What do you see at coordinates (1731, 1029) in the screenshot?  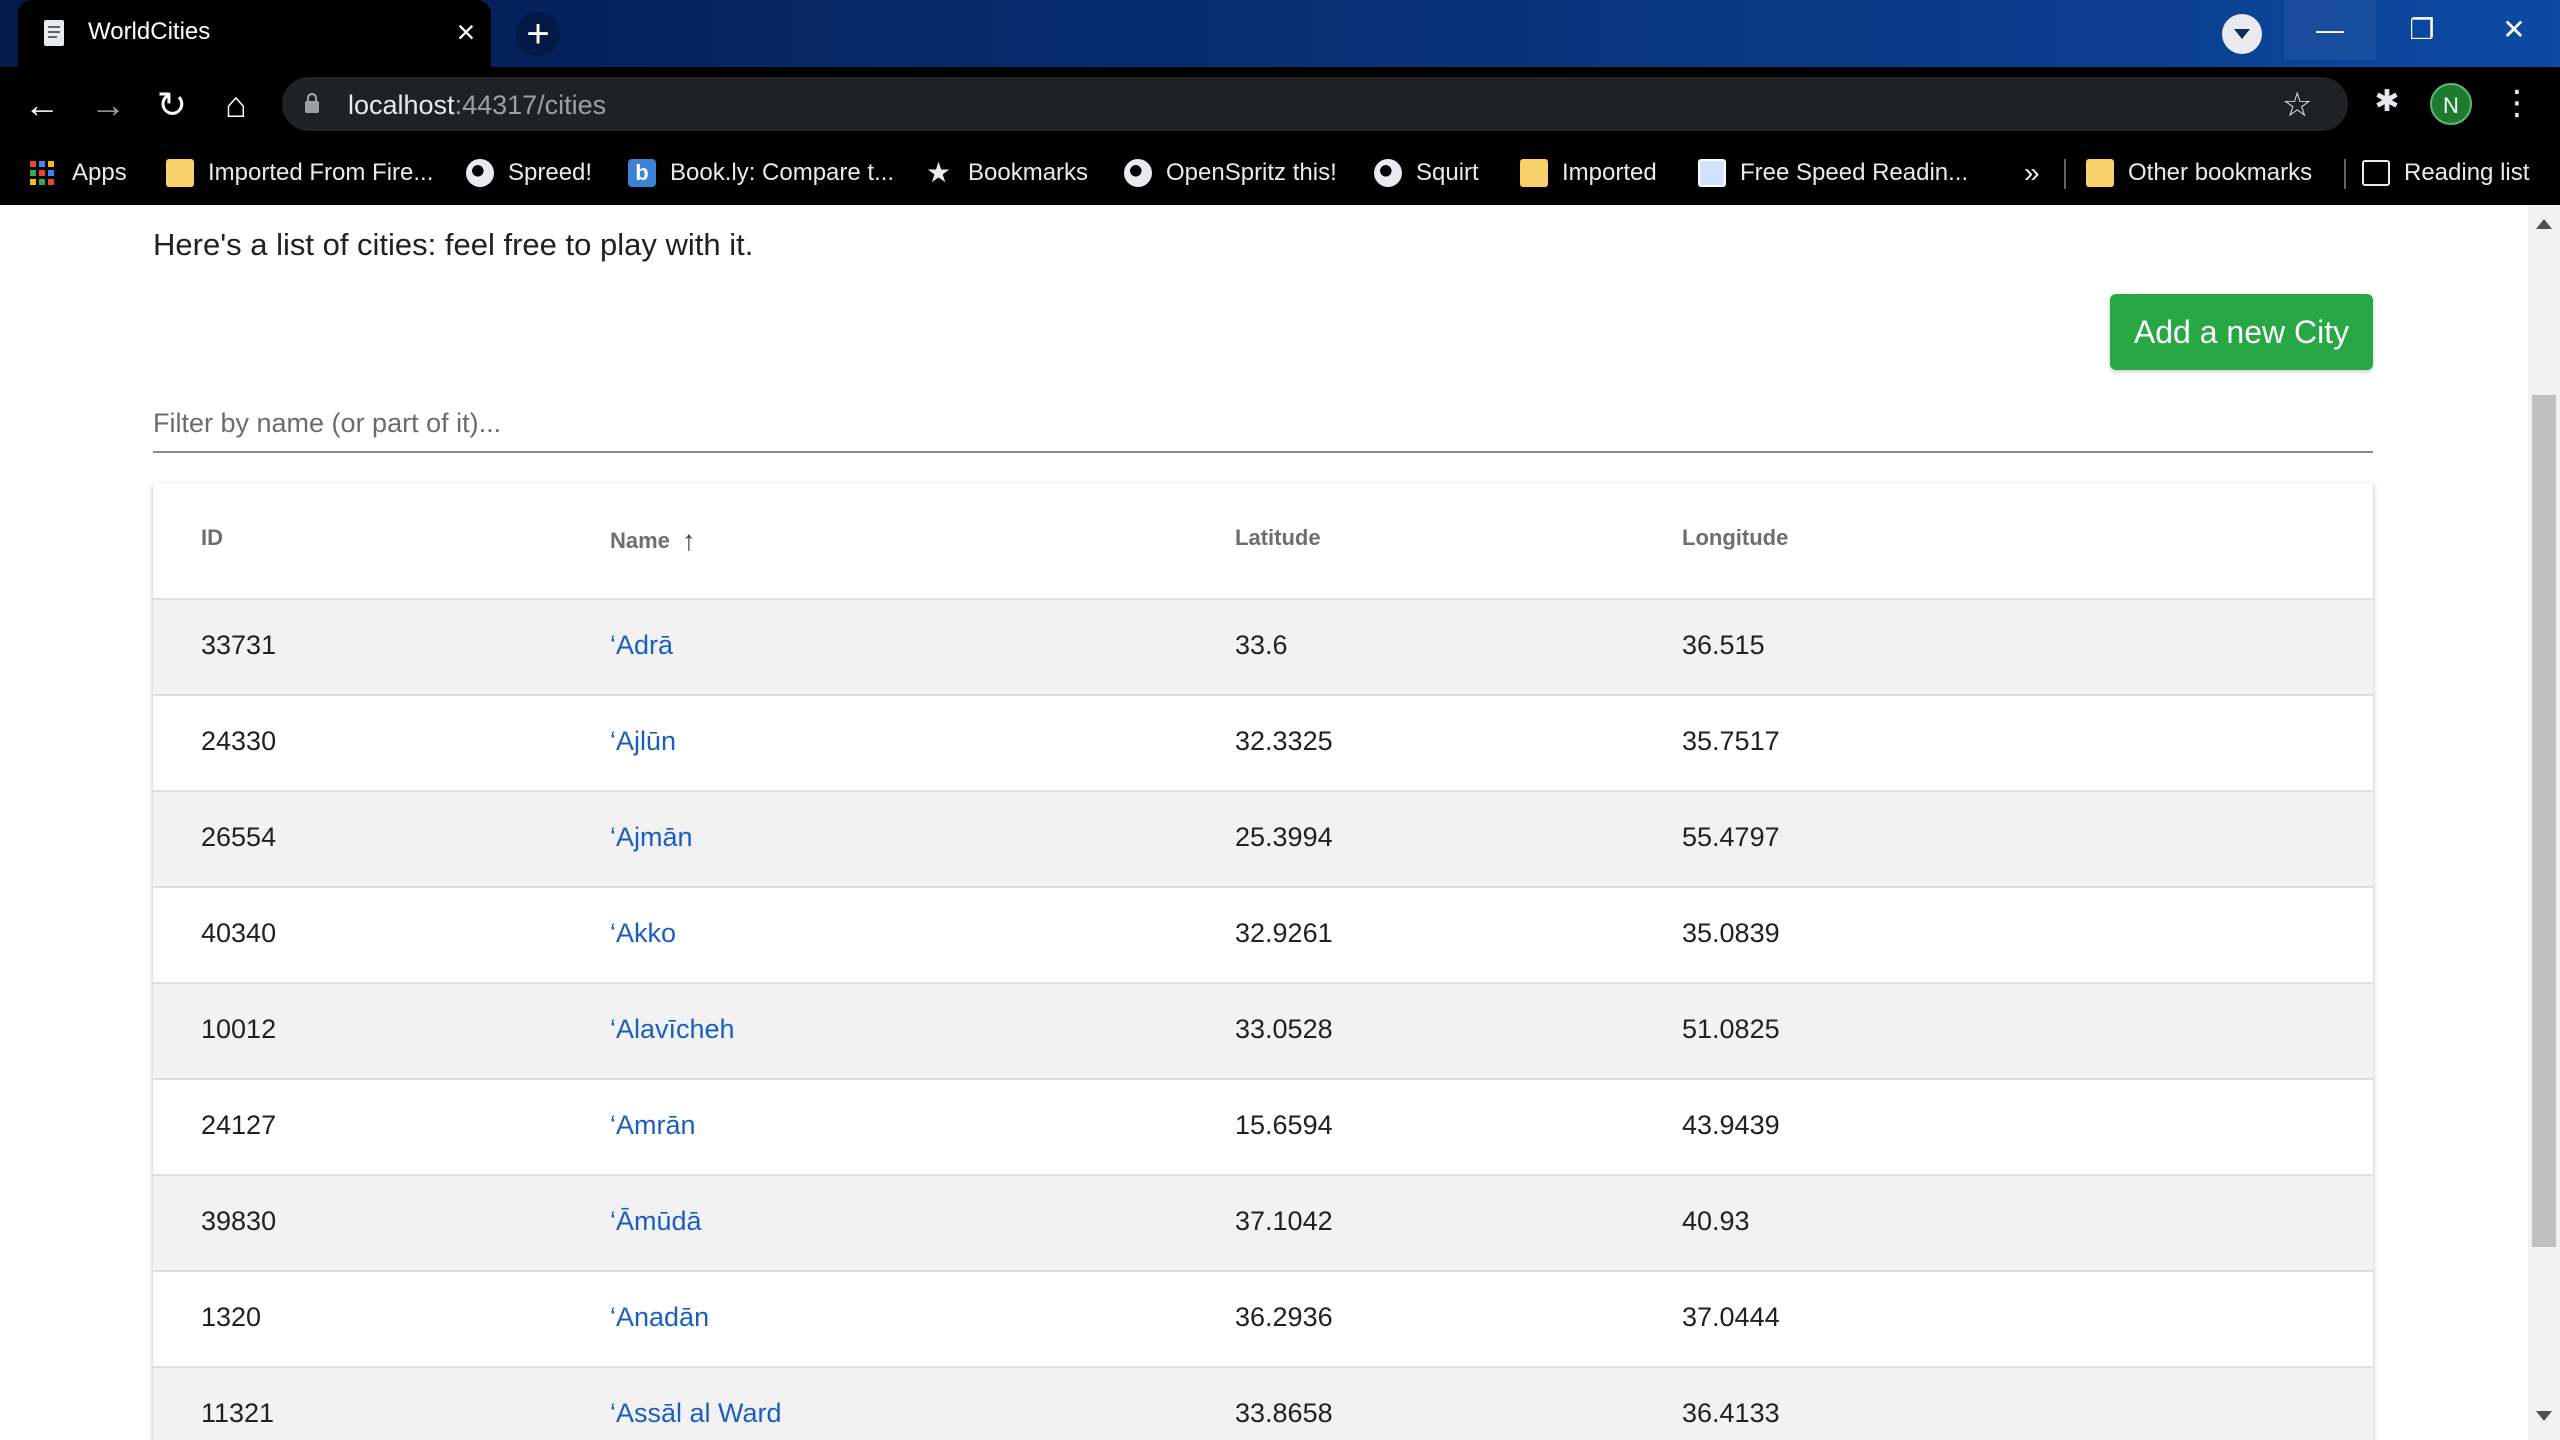 I see `cell-longitude: 51.0825` at bounding box center [1731, 1029].